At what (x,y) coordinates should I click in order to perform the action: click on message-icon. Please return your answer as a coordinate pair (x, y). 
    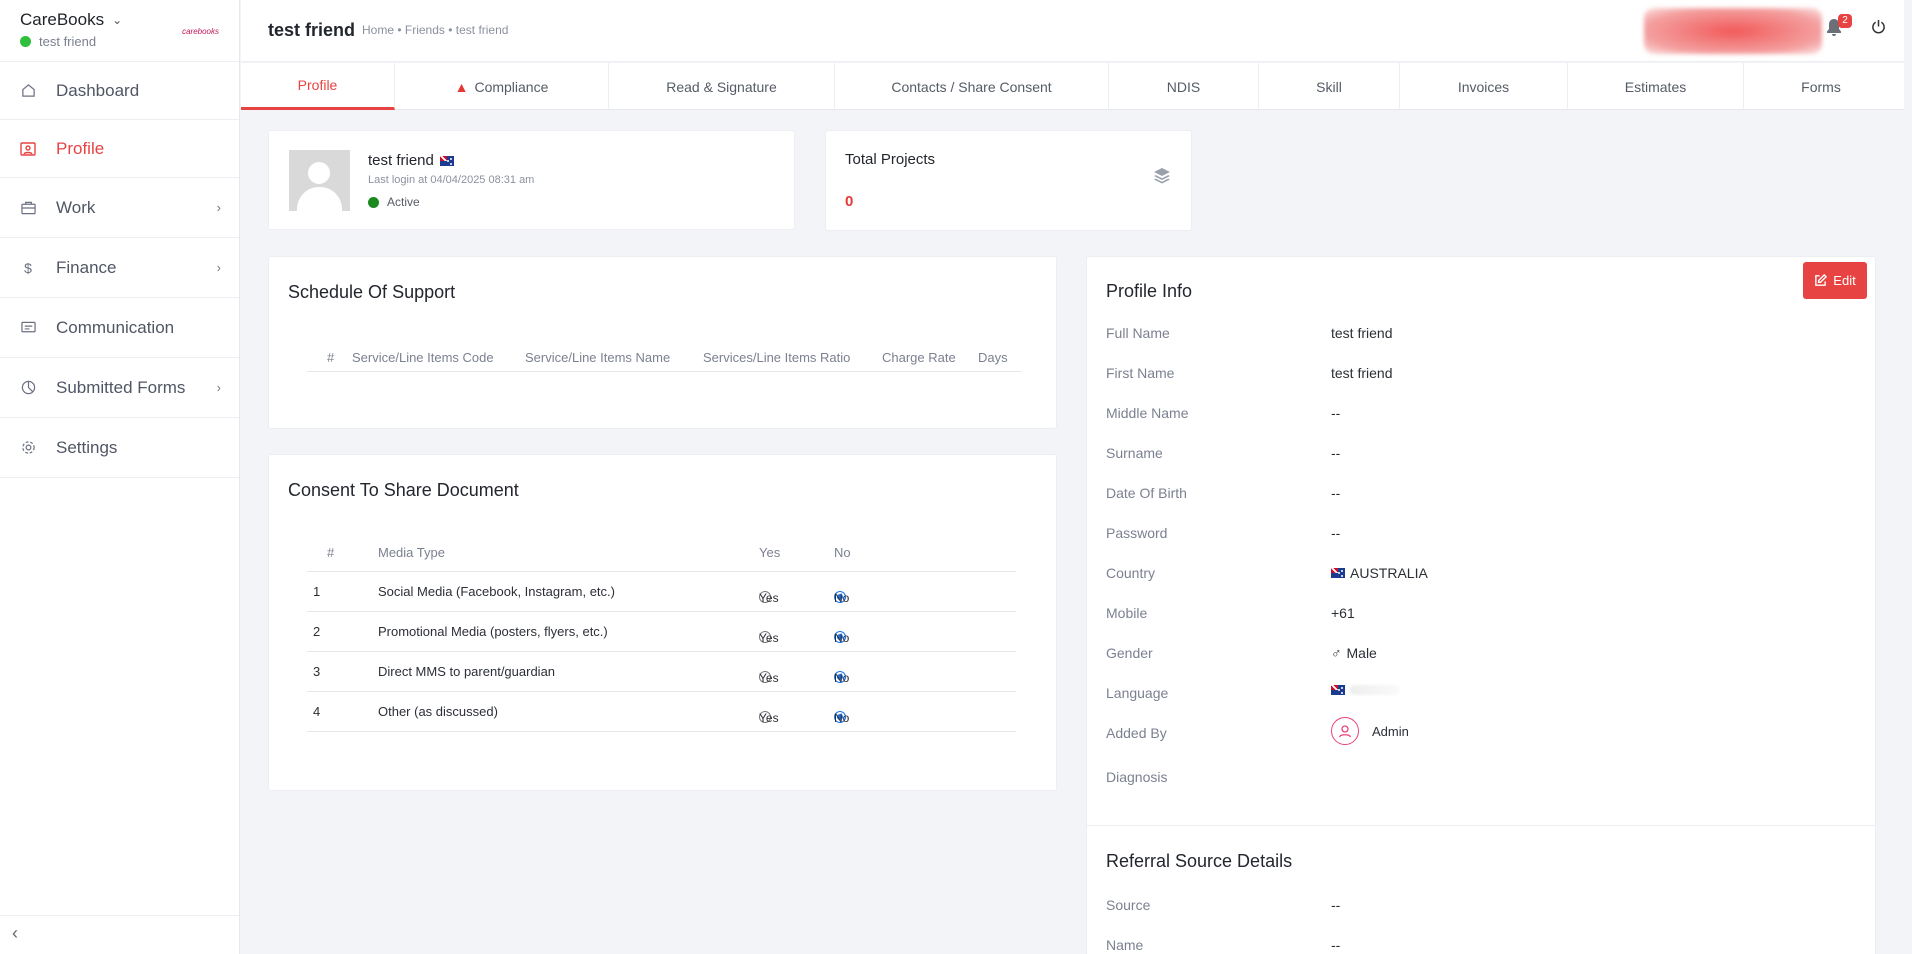
    Looking at the image, I should click on (28, 328).